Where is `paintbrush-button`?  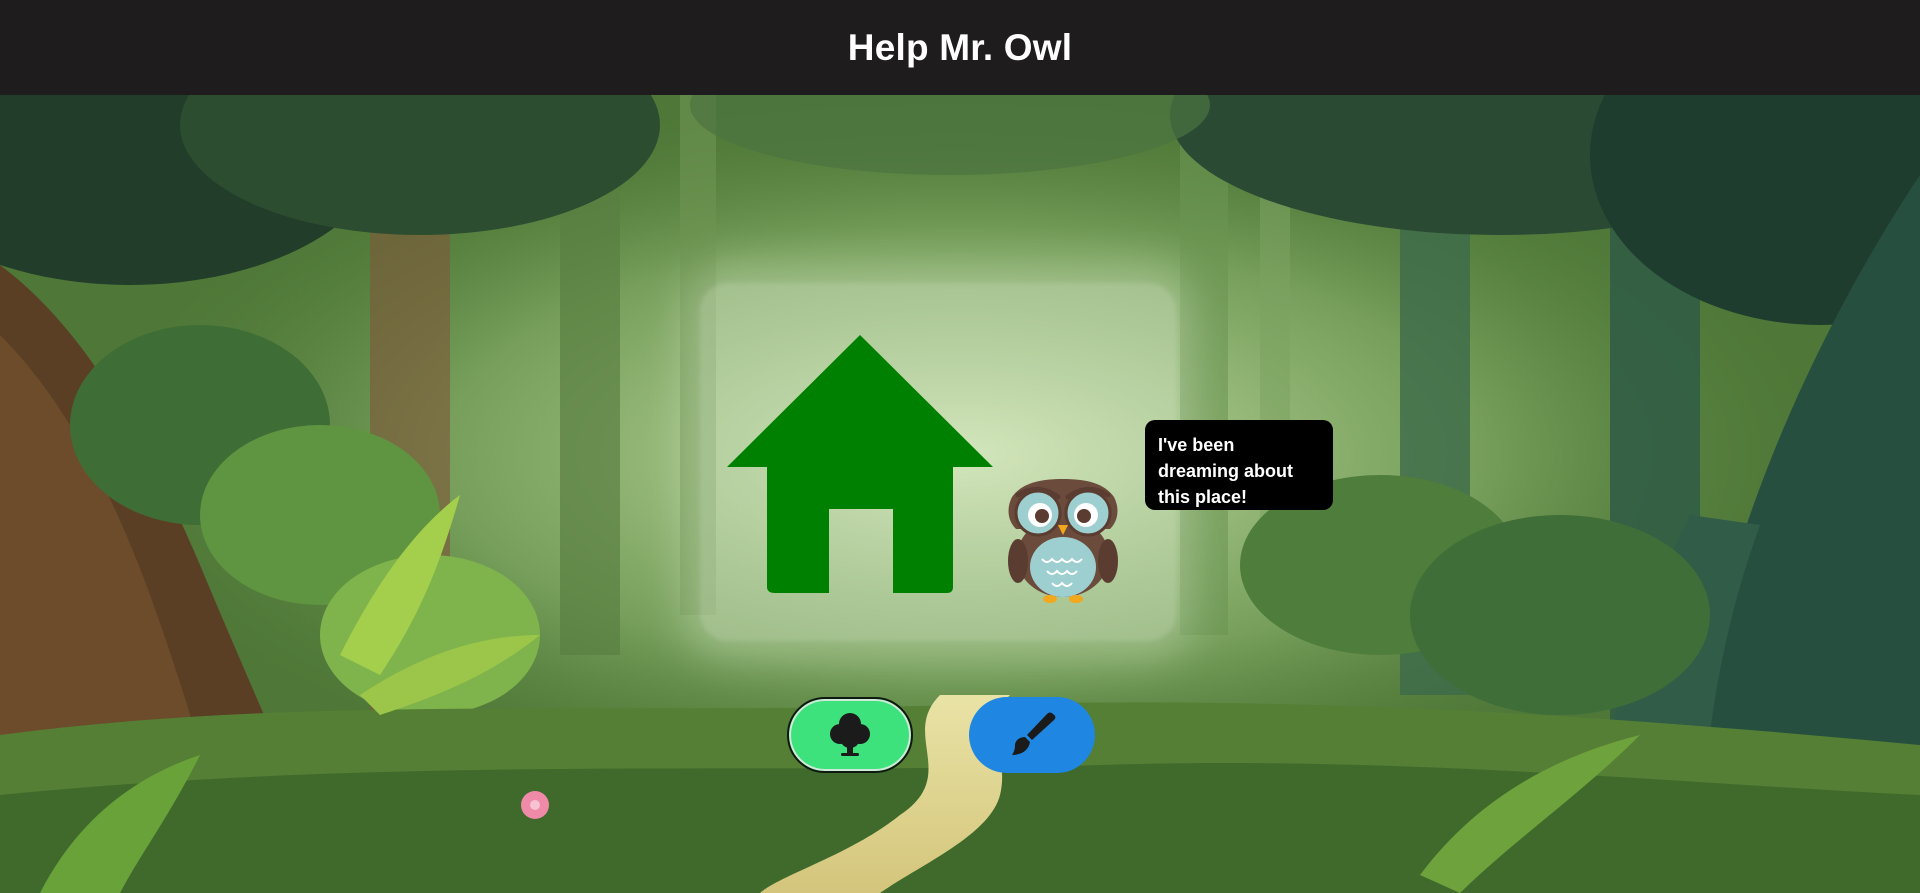
paintbrush-button is located at coordinates (1032, 735).